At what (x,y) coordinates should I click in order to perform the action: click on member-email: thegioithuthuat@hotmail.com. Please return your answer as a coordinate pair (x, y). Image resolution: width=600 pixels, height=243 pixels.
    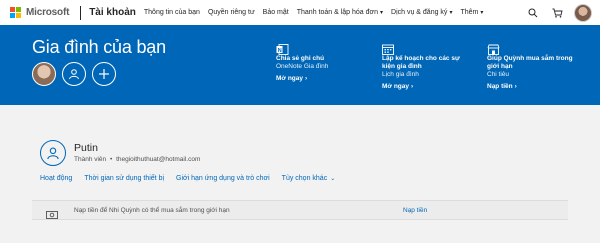
    Looking at the image, I should click on (158, 159).